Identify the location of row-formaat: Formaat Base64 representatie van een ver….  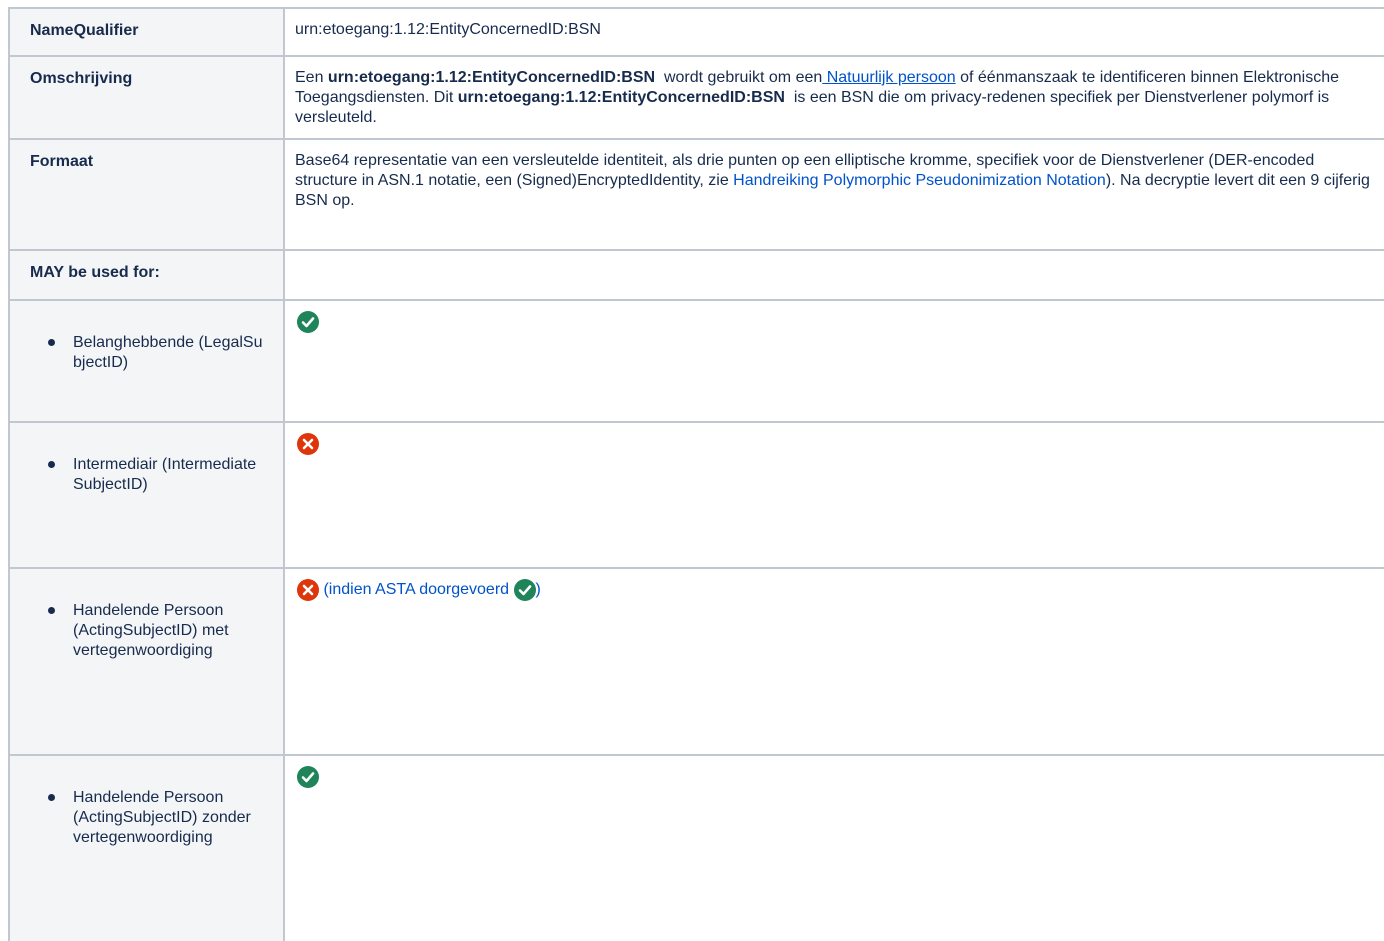
(696, 194).